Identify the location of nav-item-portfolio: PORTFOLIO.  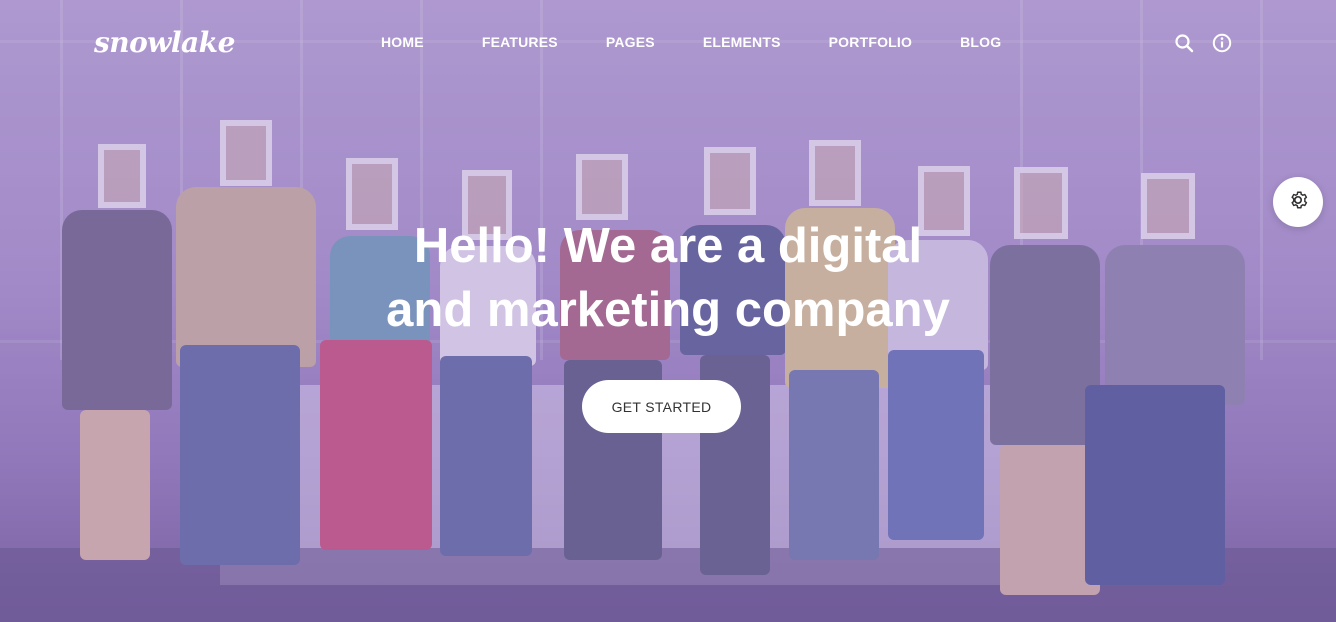
(870, 42).